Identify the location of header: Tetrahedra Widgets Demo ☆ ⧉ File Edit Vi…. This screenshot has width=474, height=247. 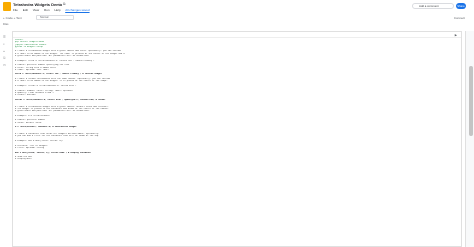
(237, 11).